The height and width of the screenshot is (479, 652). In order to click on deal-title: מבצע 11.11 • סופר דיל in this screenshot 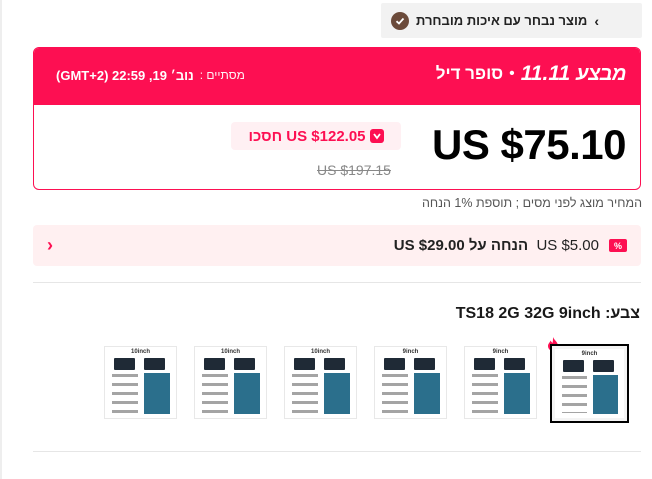, I will do `click(531, 74)`.